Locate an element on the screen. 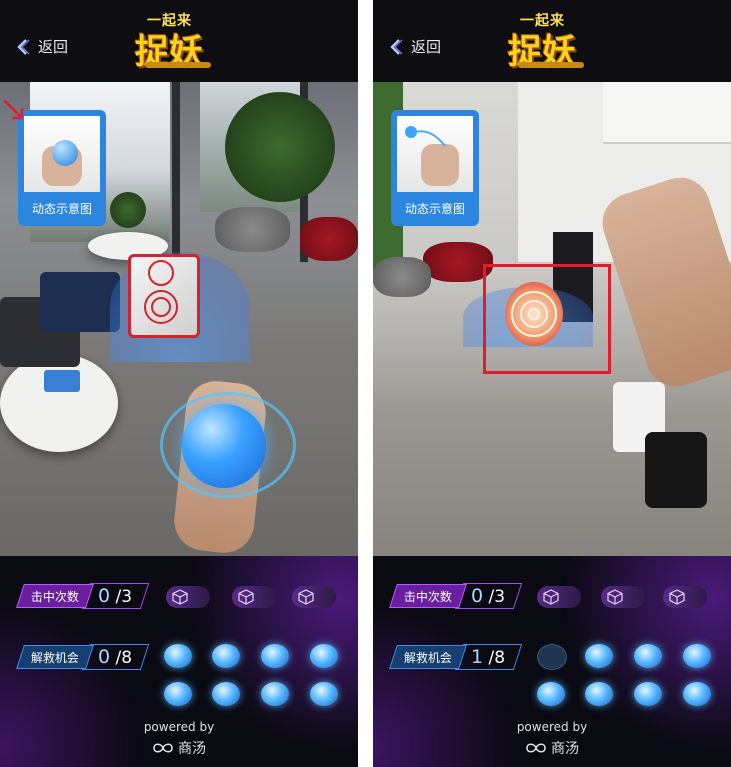 The image size is (731, 767). swipe-arrow-icon is located at coordinates (430, 138).